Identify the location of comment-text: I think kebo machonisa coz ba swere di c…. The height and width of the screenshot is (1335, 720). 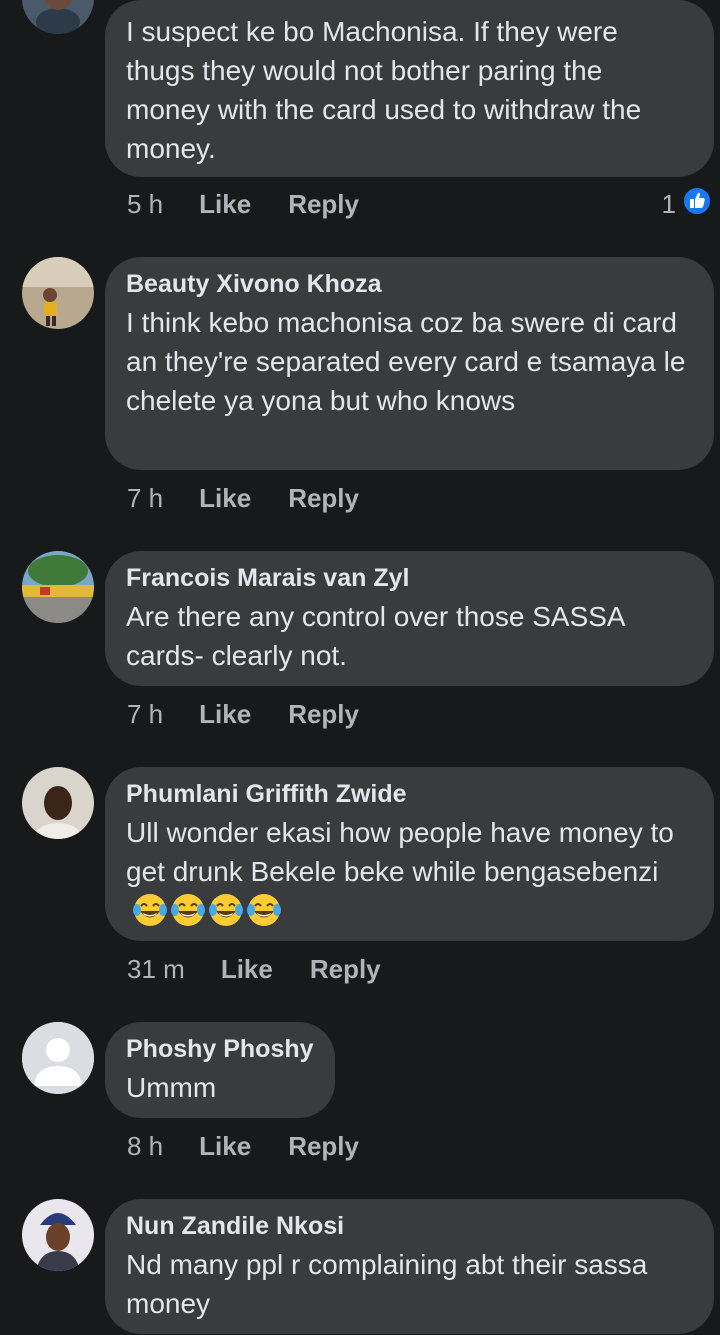
(406, 361).